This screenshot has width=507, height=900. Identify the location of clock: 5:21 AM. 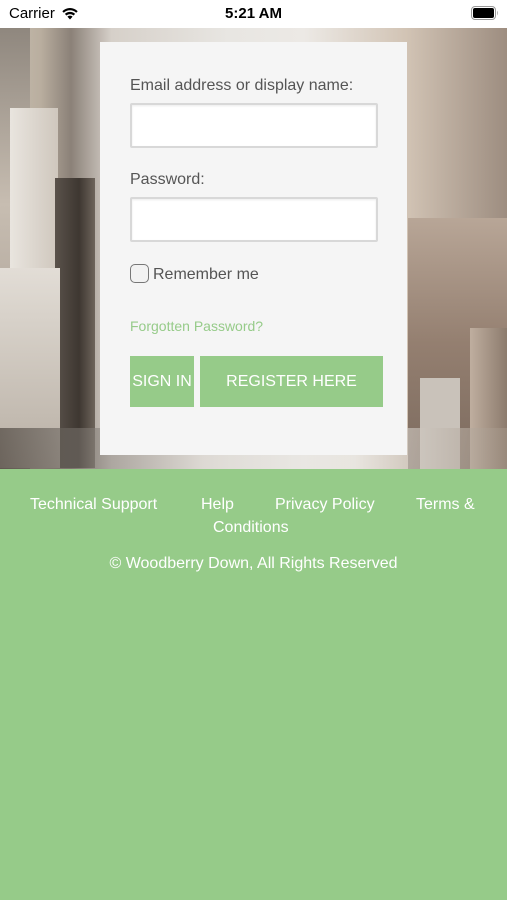
(253, 13).